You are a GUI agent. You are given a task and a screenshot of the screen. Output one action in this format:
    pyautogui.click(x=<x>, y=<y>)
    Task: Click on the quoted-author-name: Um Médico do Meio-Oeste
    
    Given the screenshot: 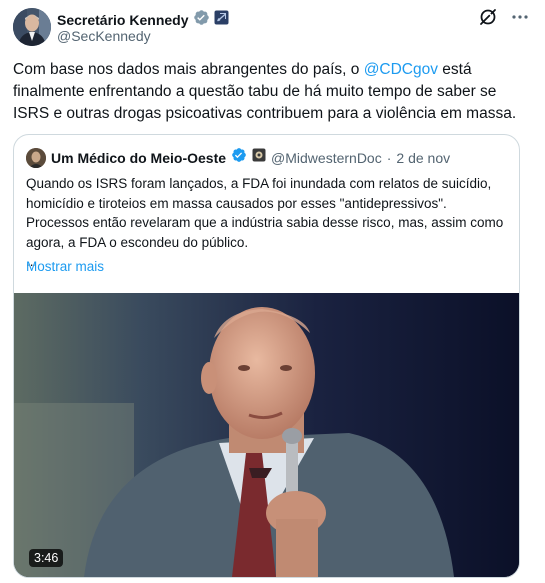 What is the action you would take?
    pyautogui.click(x=138, y=158)
    